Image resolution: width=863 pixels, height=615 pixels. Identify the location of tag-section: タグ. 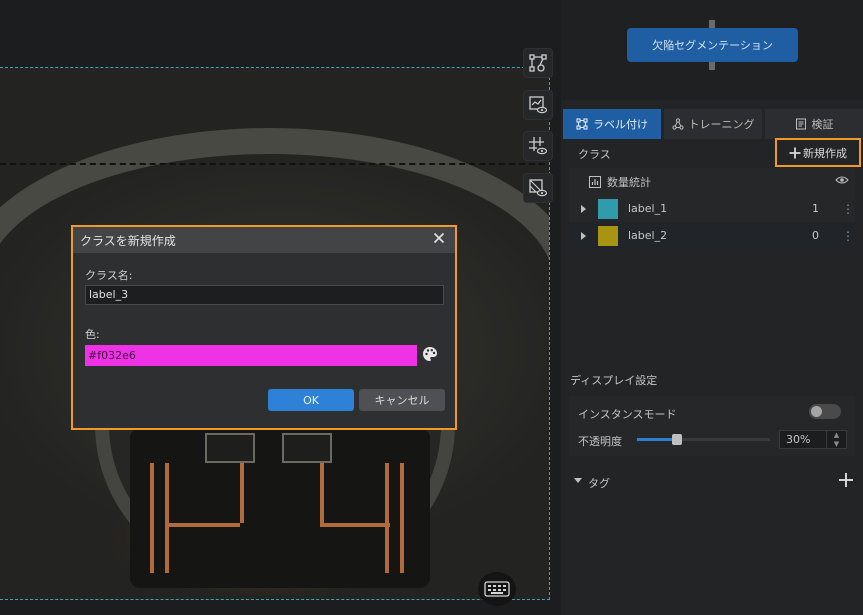
(715, 481).